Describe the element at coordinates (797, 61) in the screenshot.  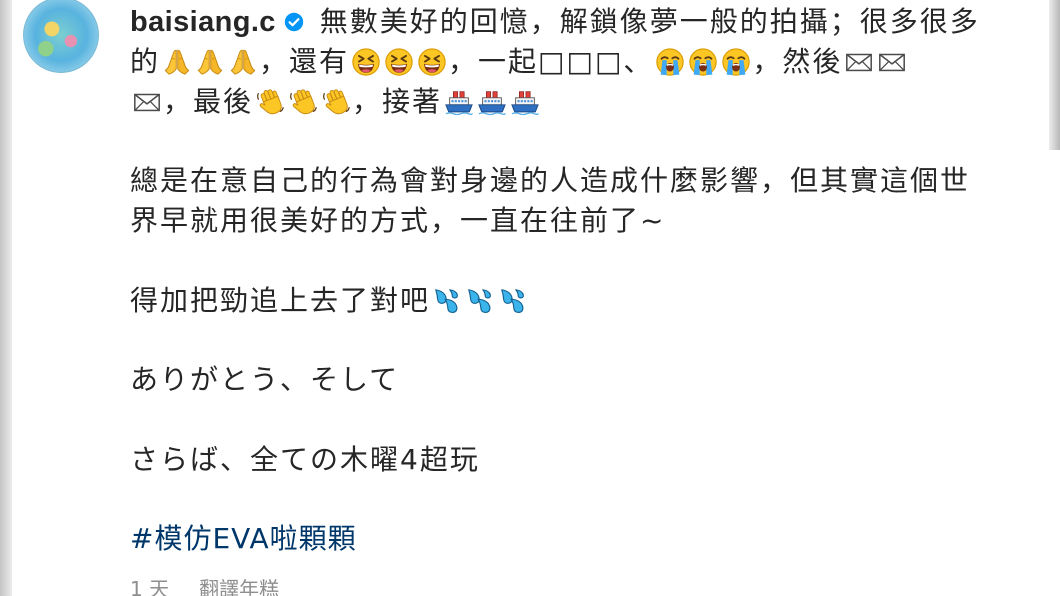
I see `caption-text: ，然後` at that location.